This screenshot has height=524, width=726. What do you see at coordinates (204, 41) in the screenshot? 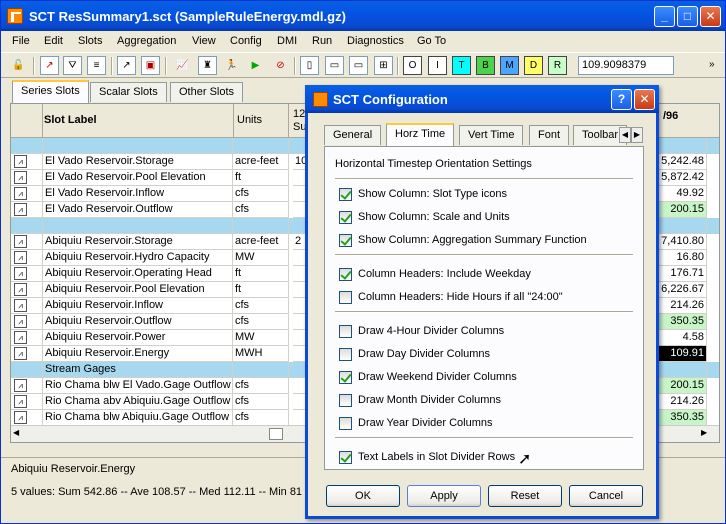
I see `menu-view: View` at bounding box center [204, 41].